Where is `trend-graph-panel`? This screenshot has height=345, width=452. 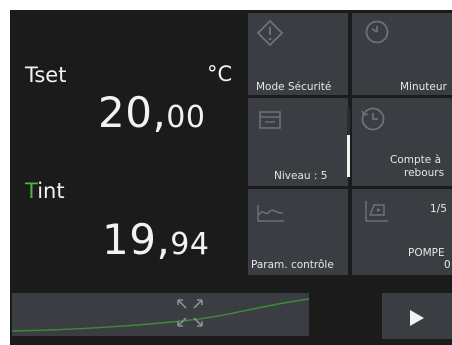
trend-graph-panel is located at coordinates (160, 314).